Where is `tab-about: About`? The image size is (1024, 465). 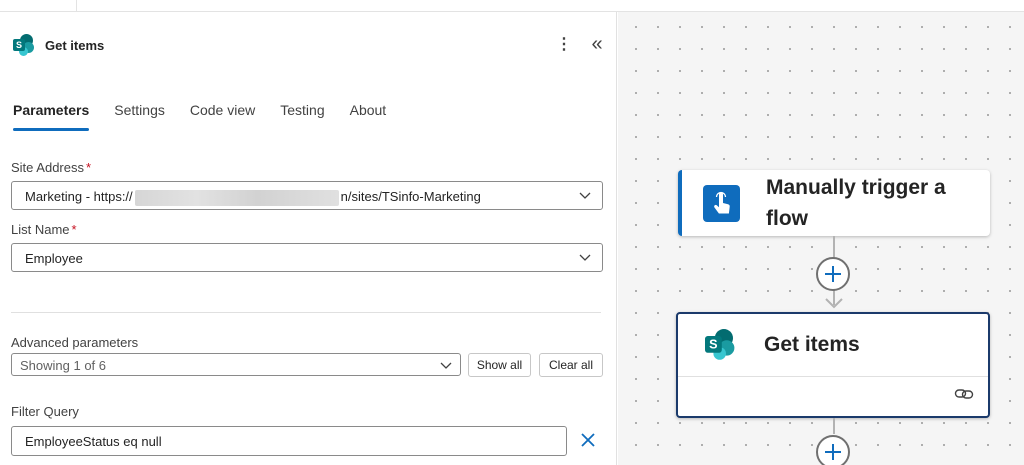
tab-about: About is located at coordinates (368, 118).